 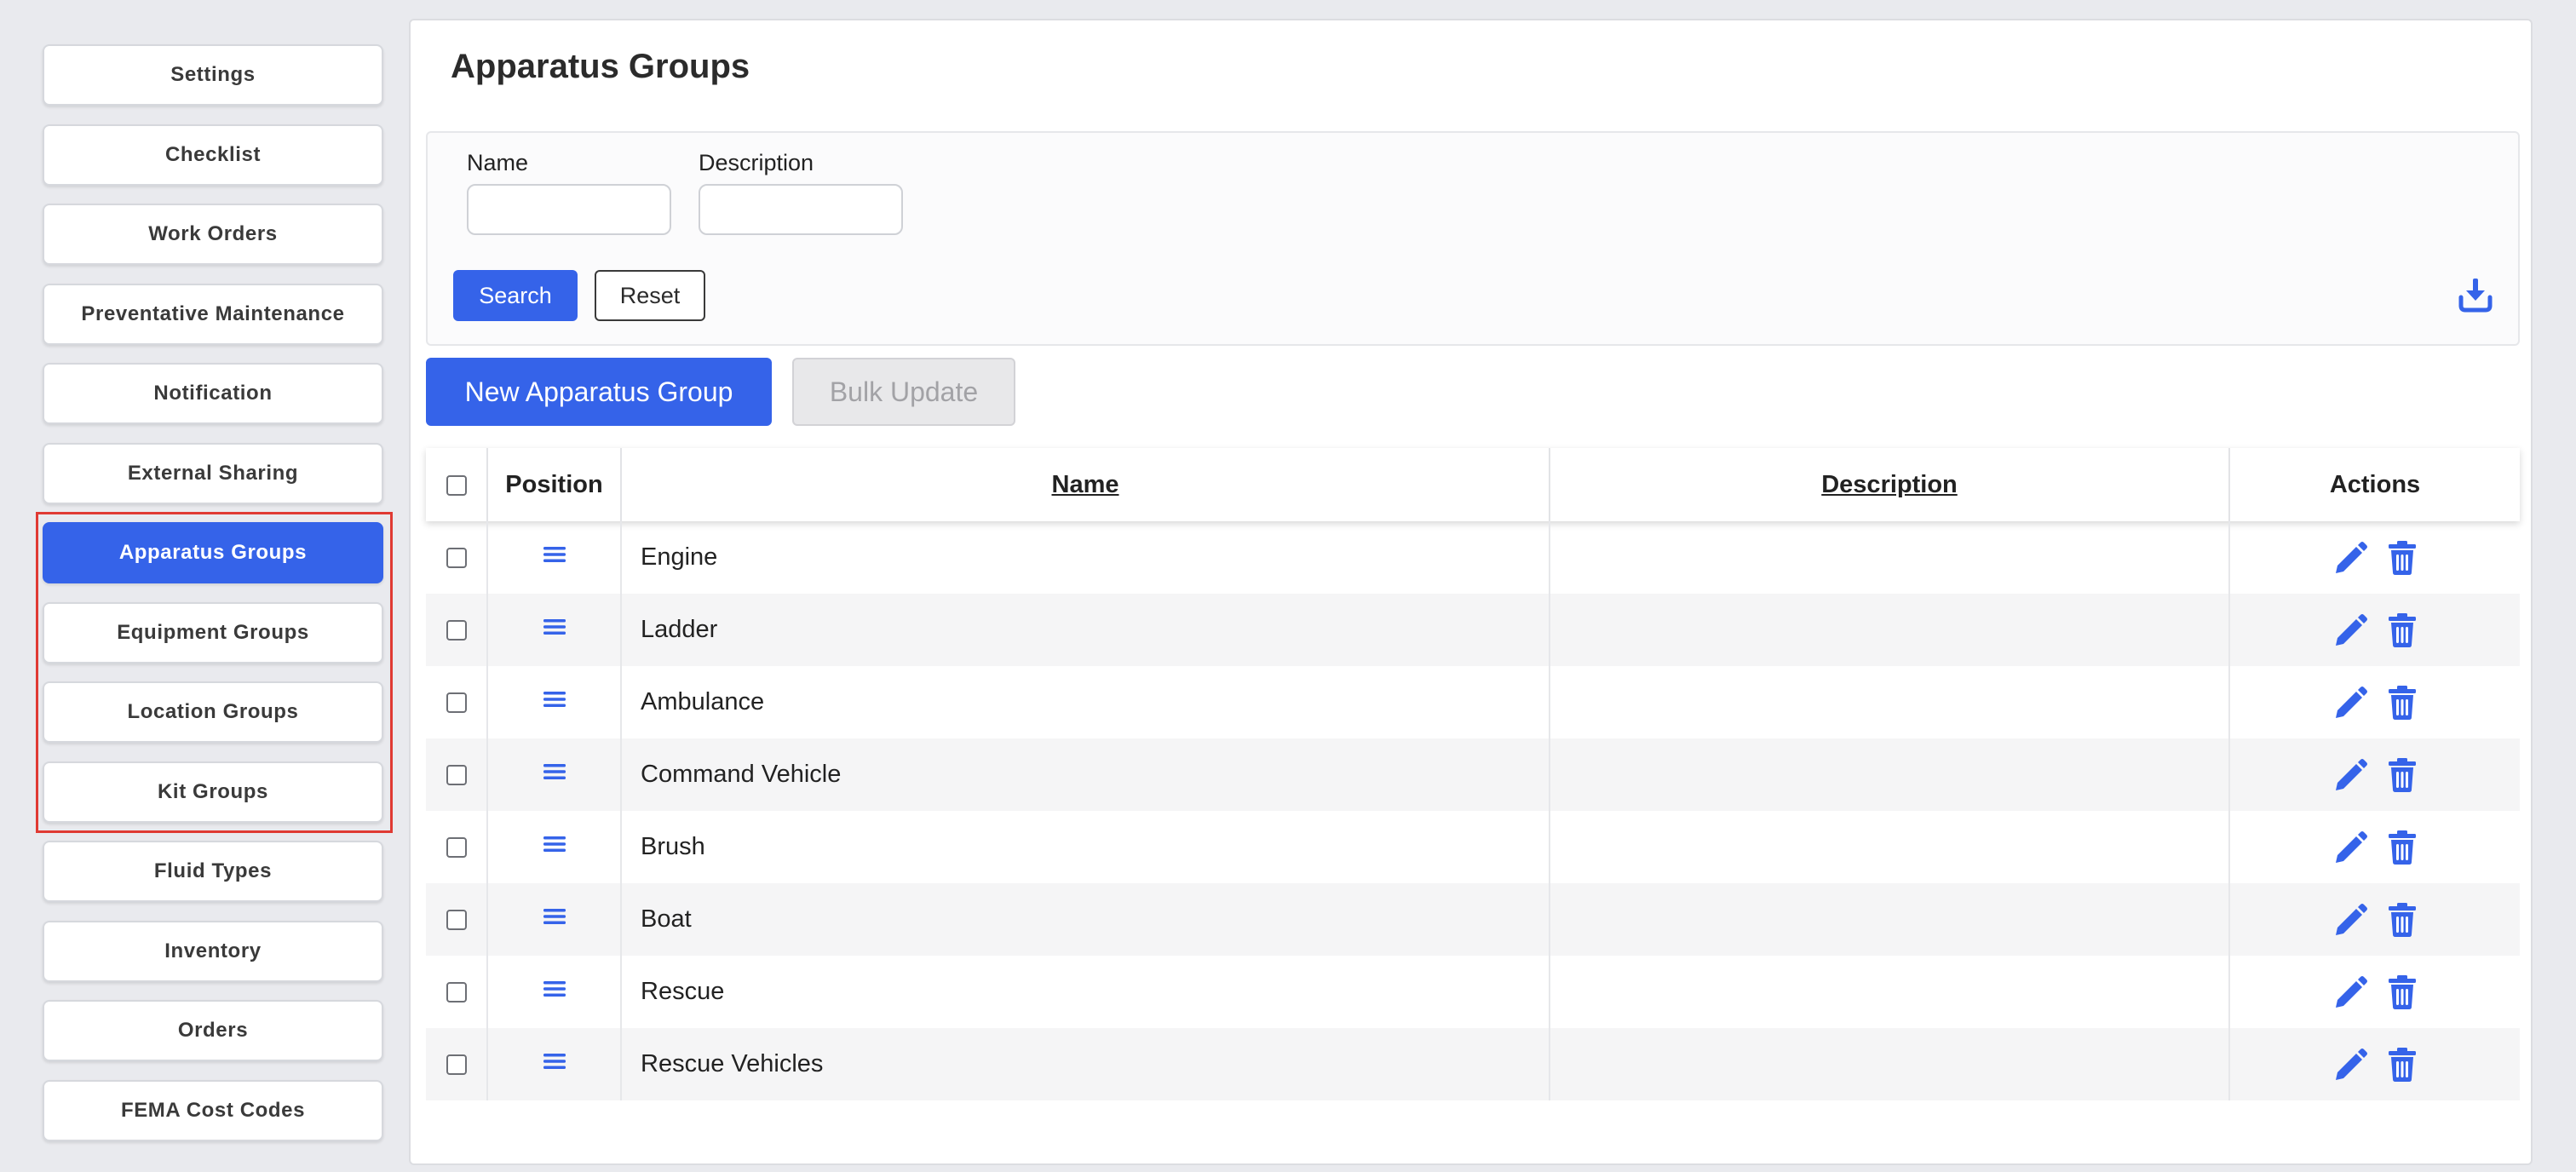 What do you see at coordinates (213, 393) in the screenshot?
I see `sidebar-item-notification: Notification` at bounding box center [213, 393].